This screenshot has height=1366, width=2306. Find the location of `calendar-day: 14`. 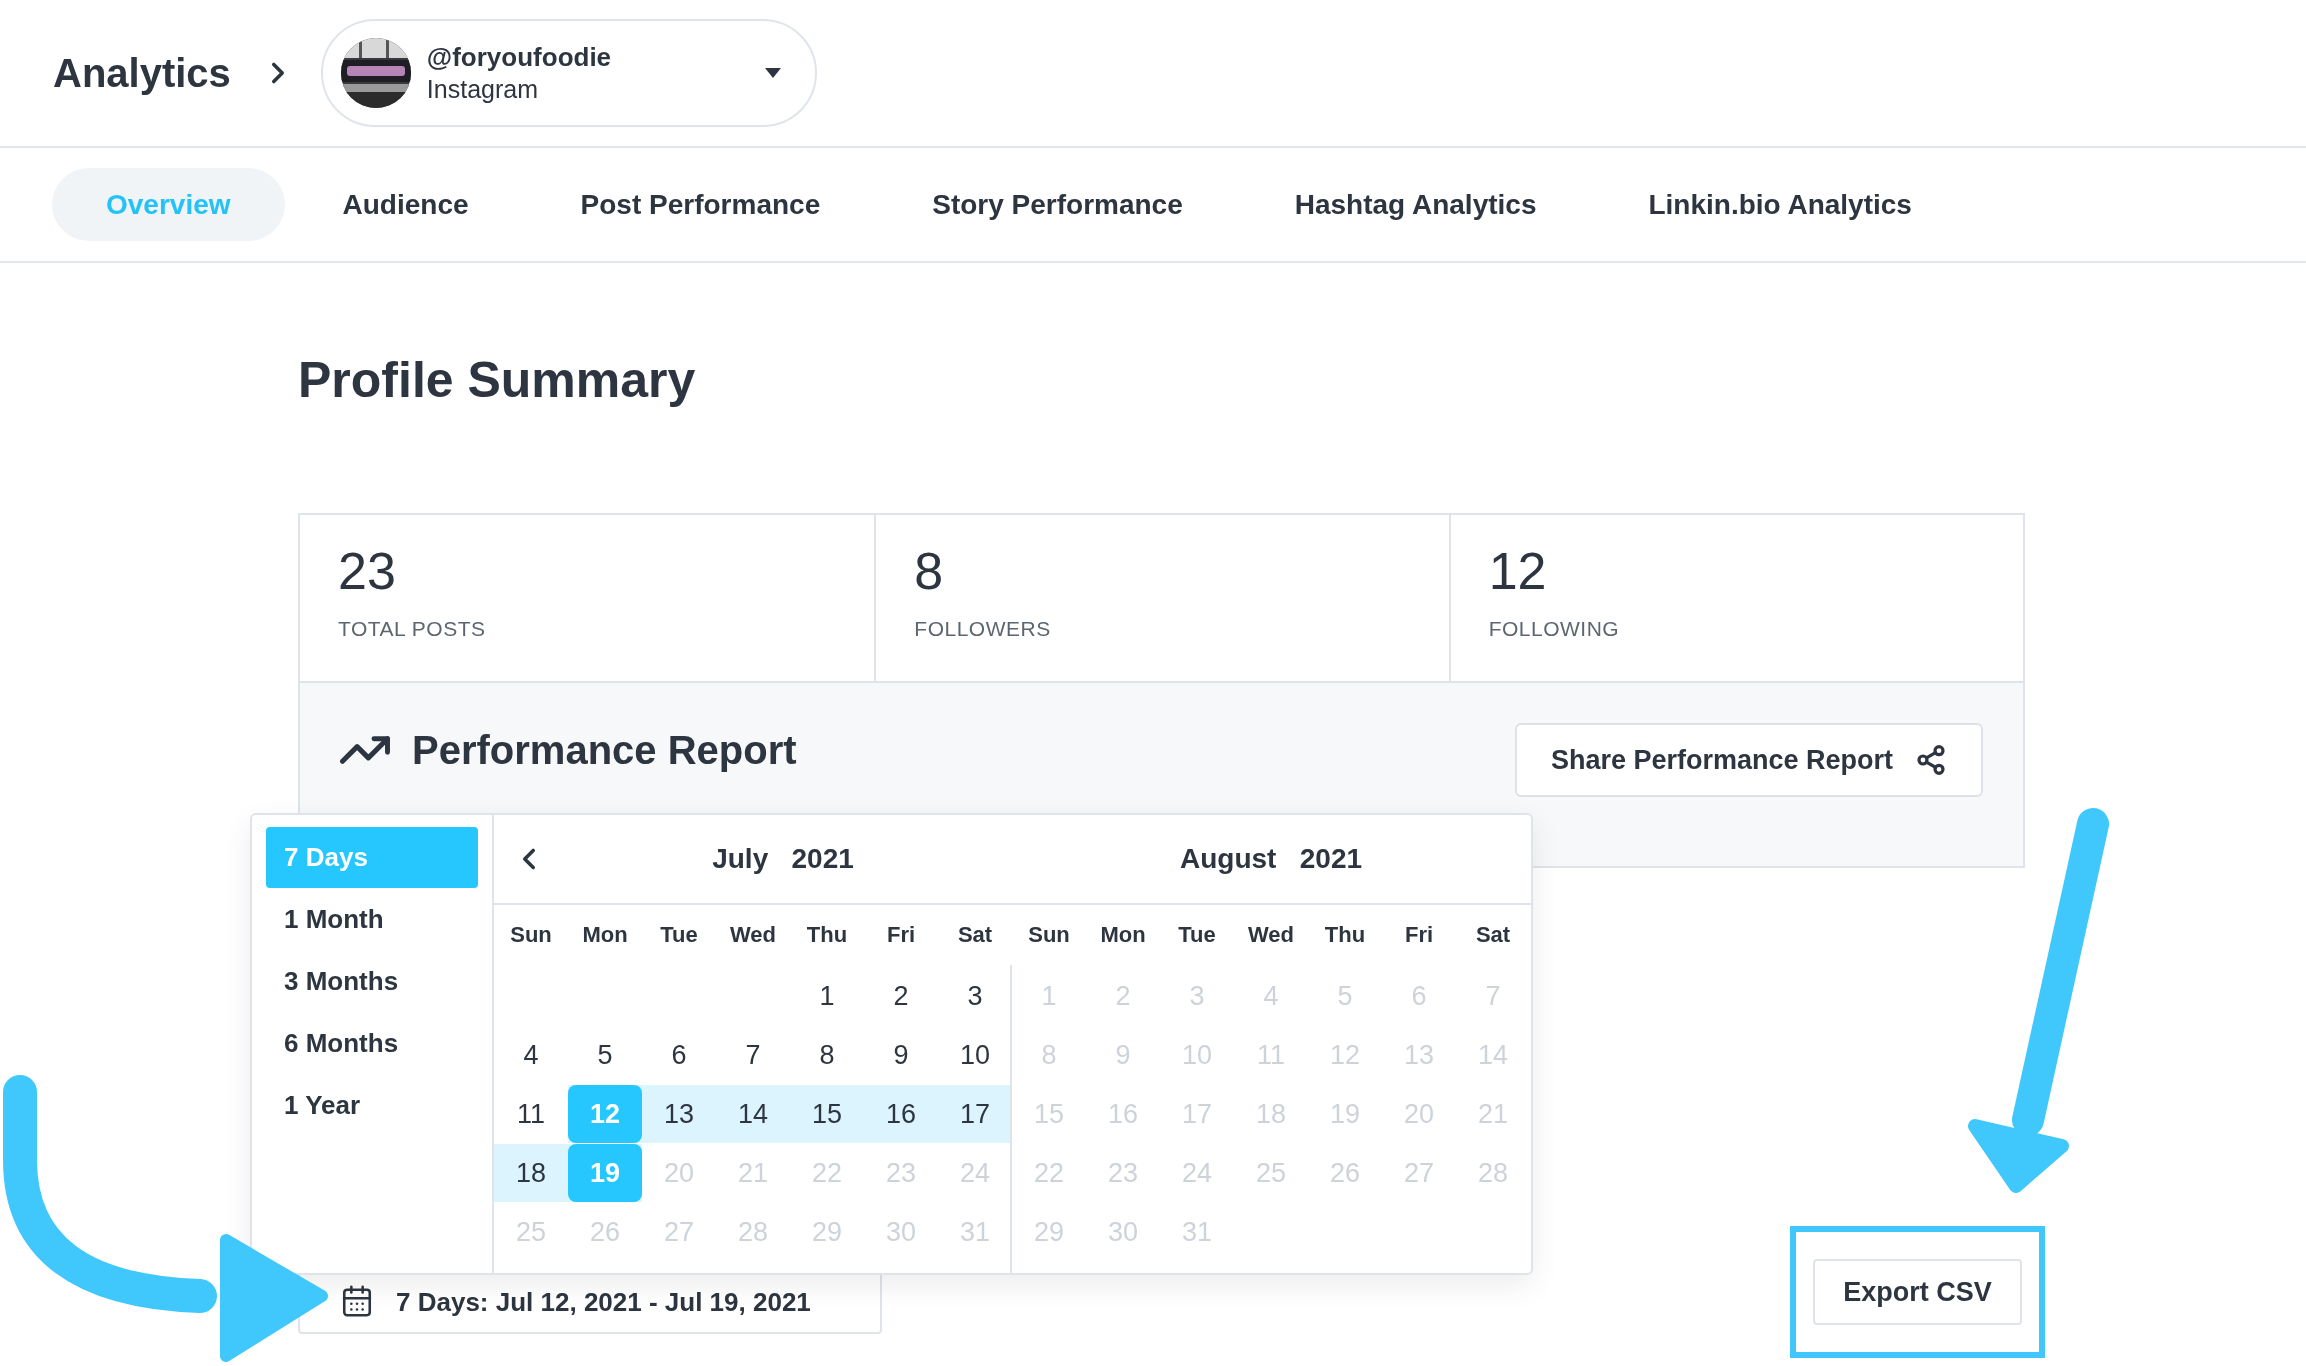

calendar-day: 14 is located at coordinates (753, 1114).